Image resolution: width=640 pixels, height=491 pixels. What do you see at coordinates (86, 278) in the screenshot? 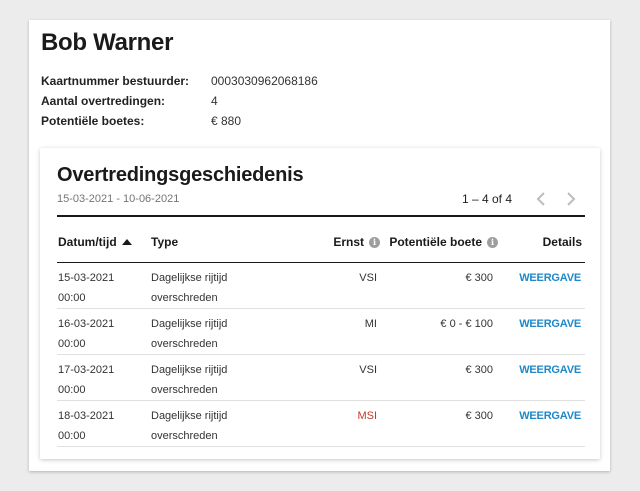
I see `row-date: 15-03-2021` at bounding box center [86, 278].